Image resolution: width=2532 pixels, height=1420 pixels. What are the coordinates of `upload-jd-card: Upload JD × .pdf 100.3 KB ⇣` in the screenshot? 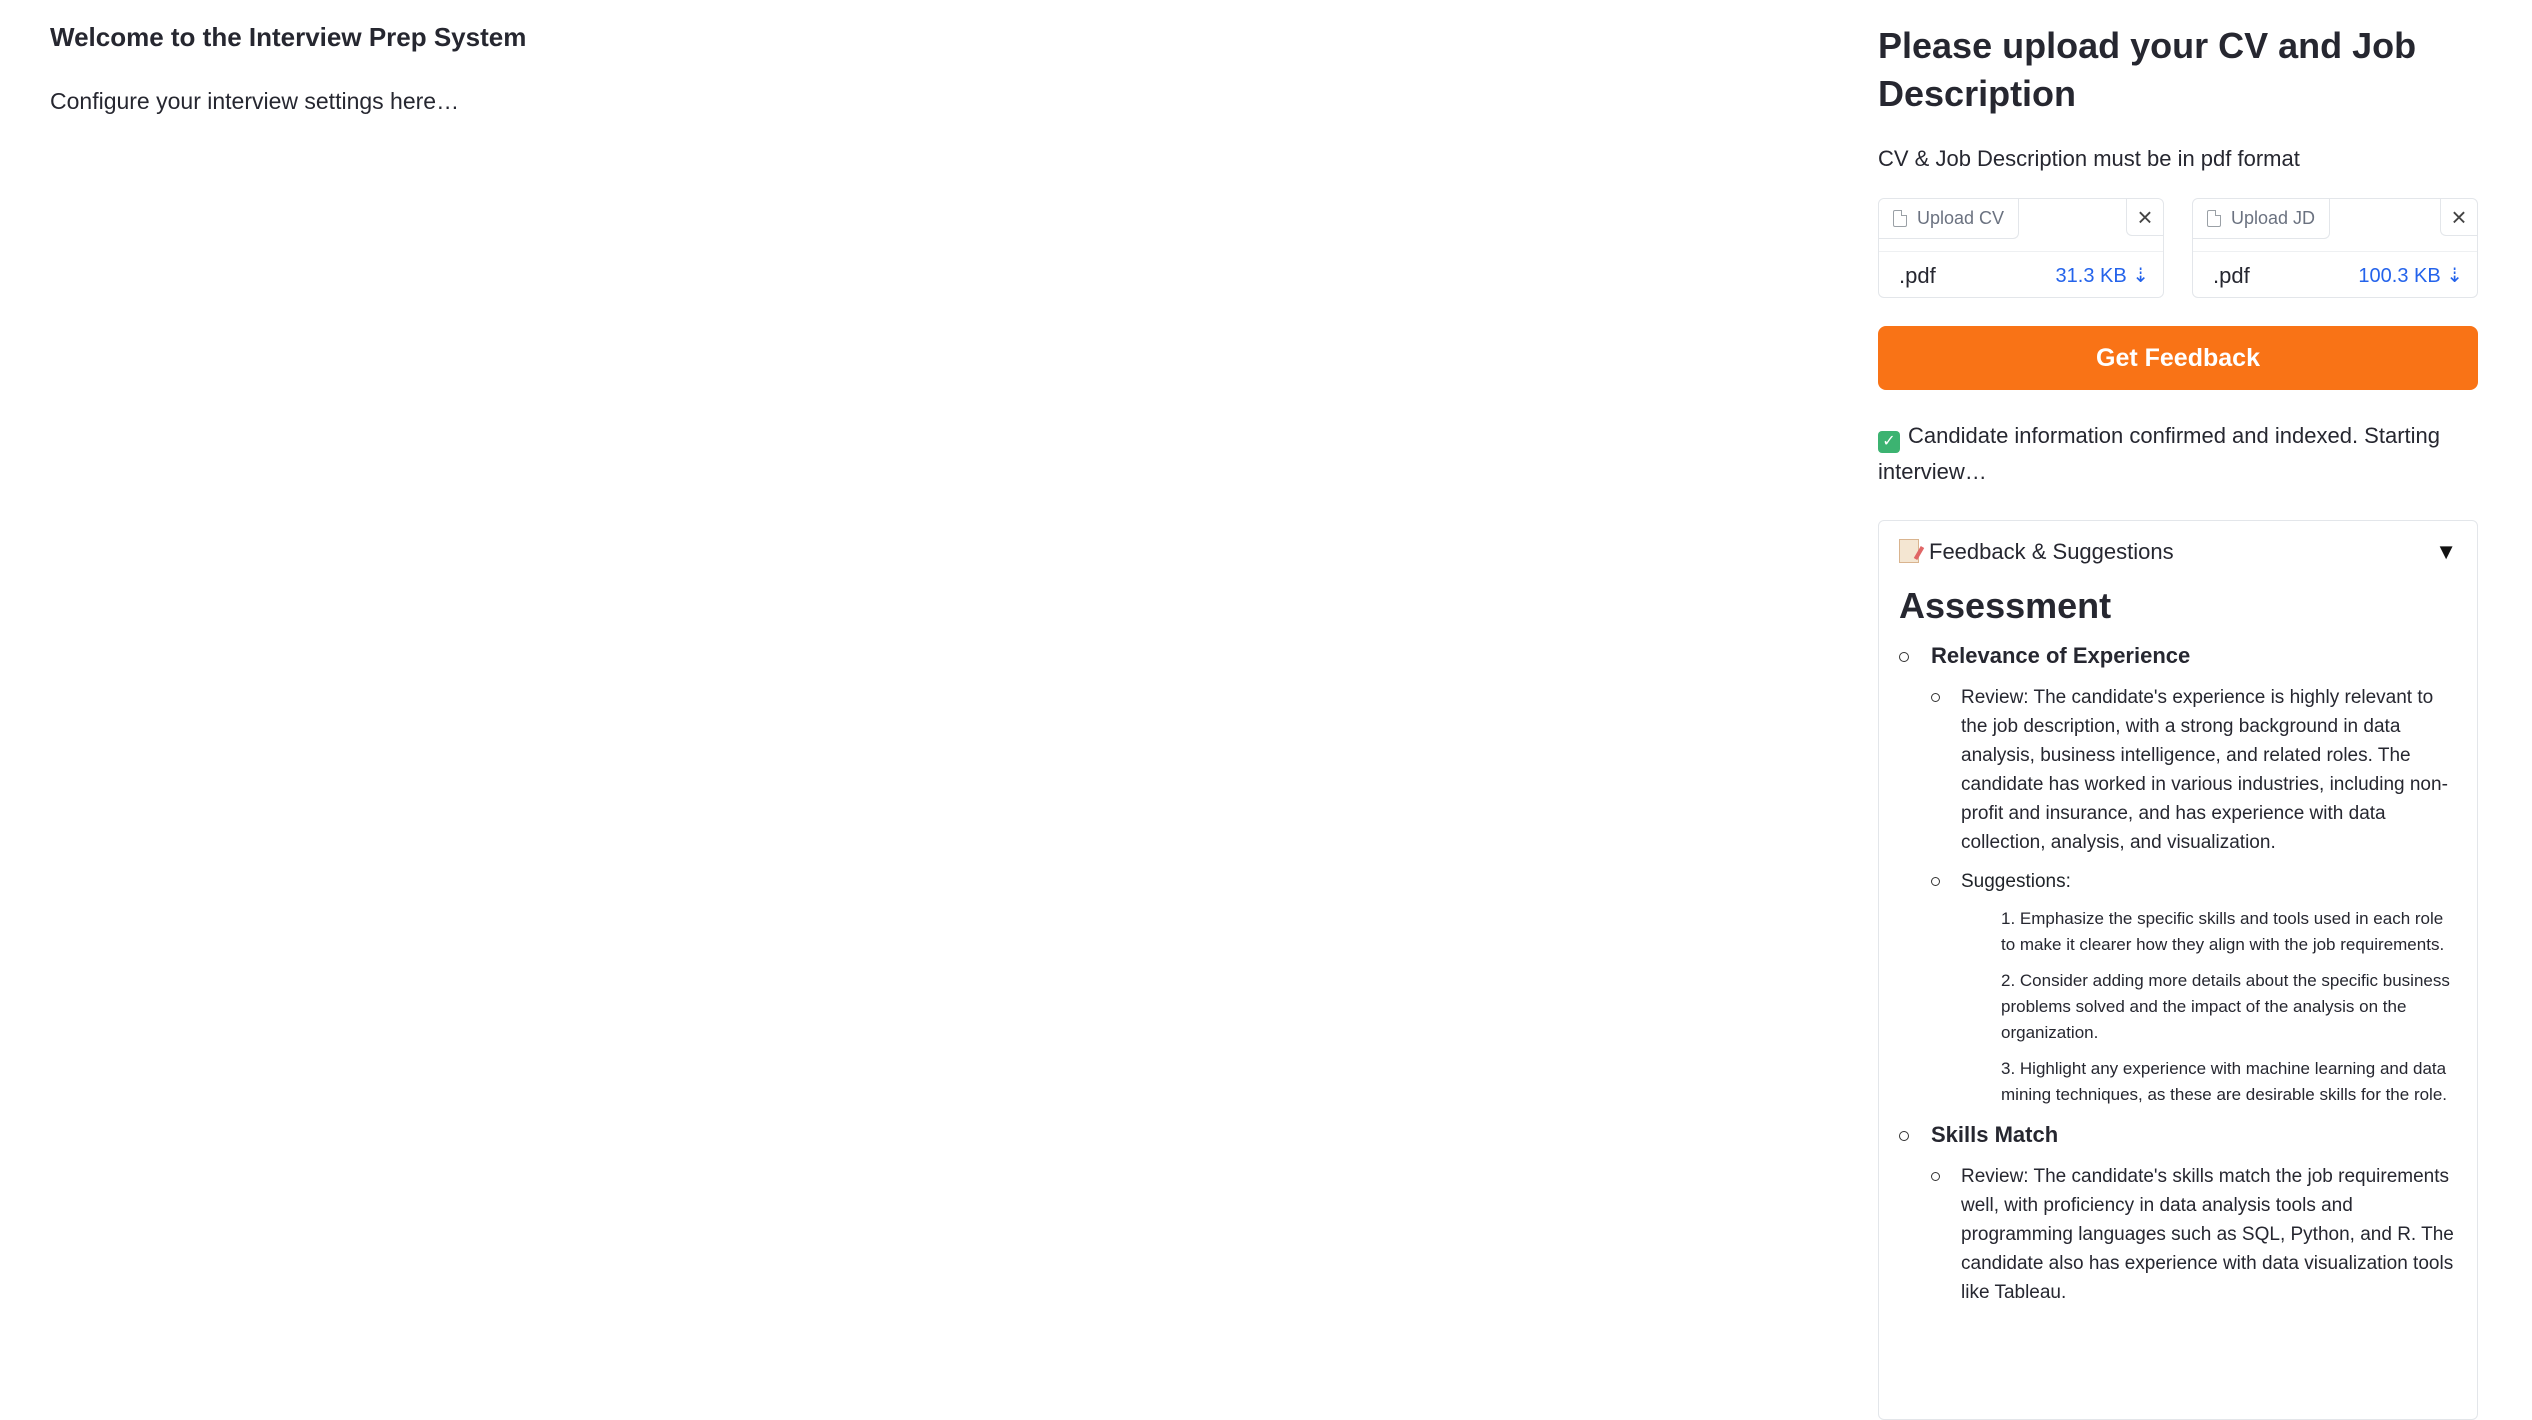 It's located at (2335, 248).